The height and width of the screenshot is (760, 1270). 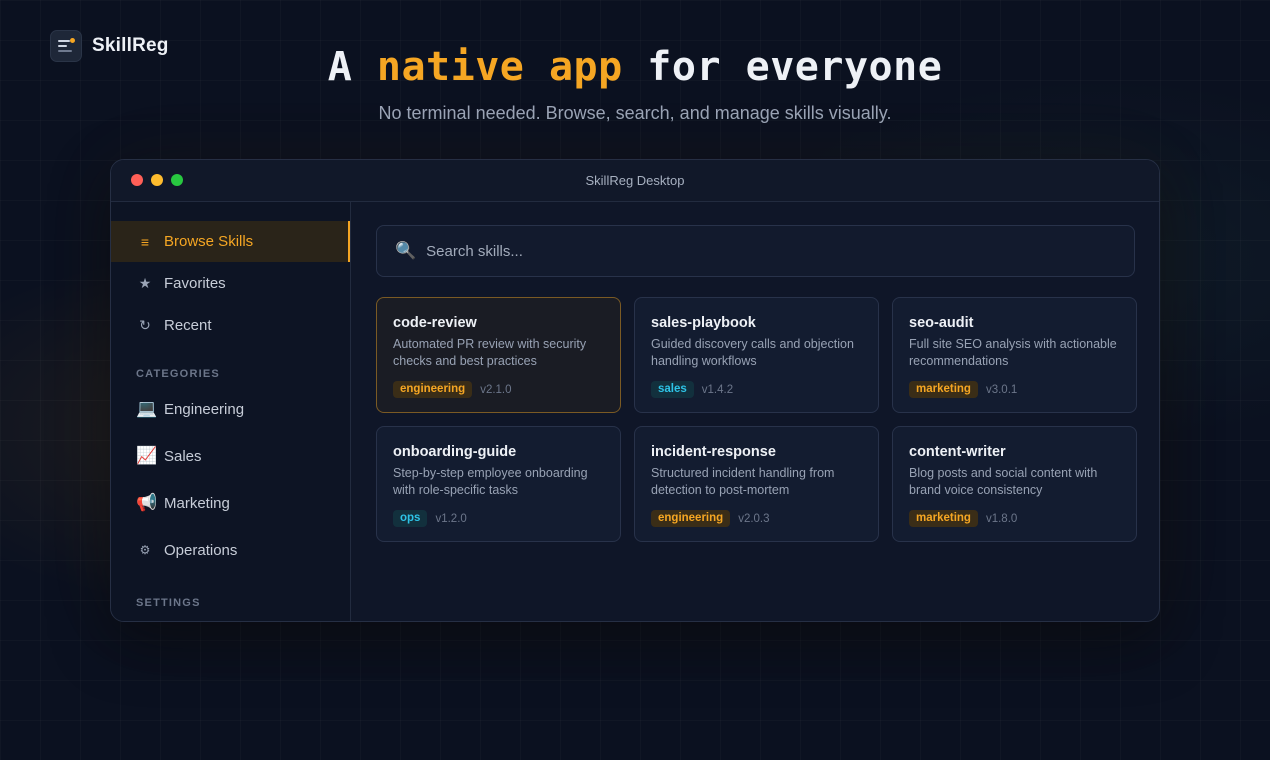 I want to click on skill-name: incident-response, so click(x=713, y=452).